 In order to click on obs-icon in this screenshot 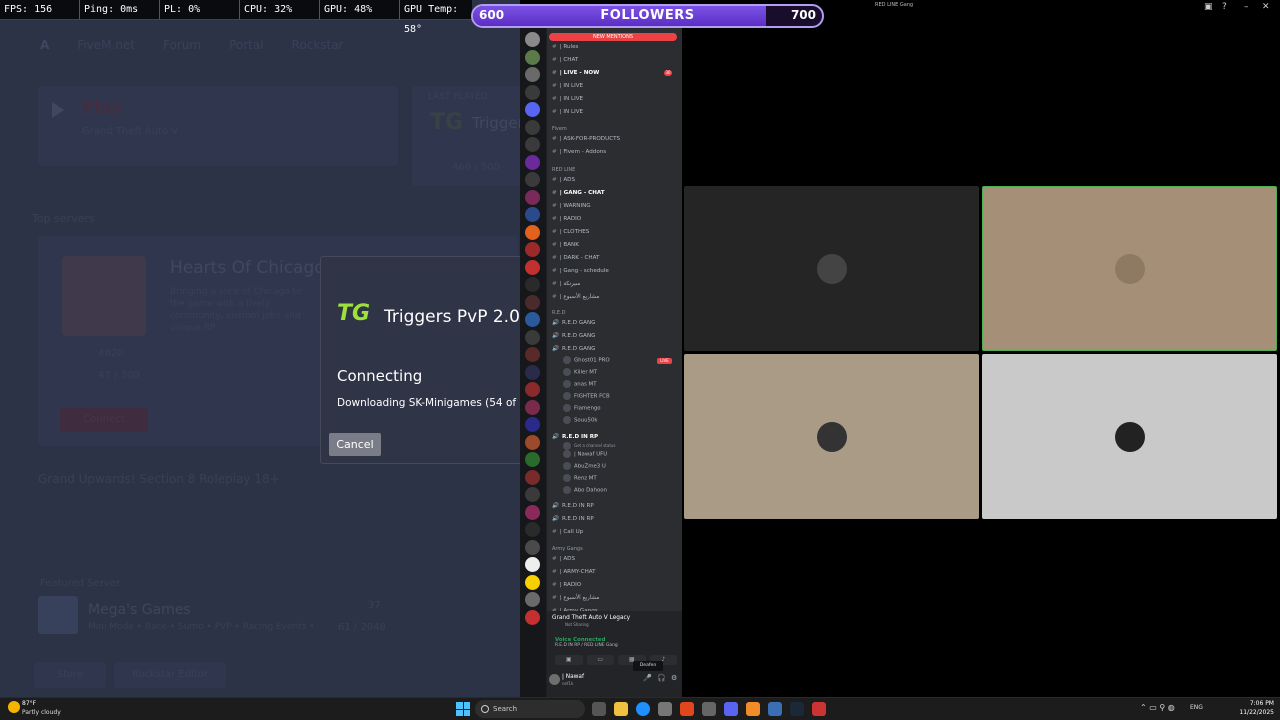, I will do `click(819, 709)`.